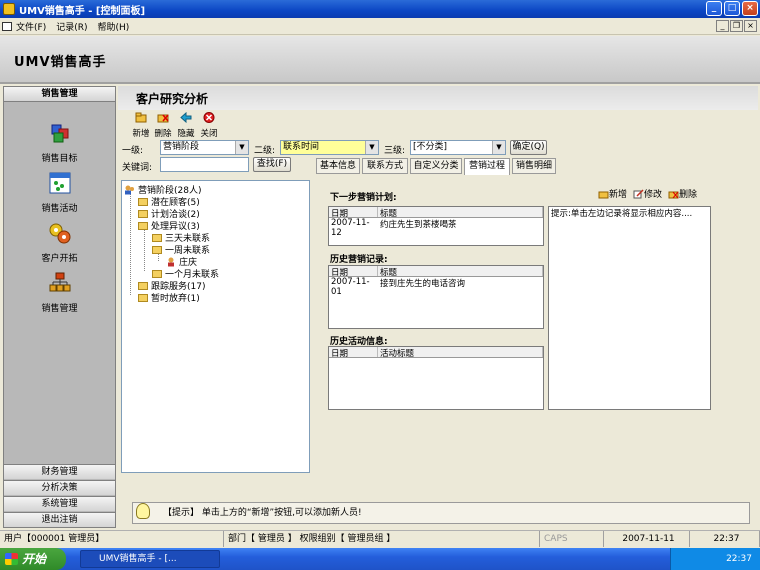  I want to click on nav-finance: 财务管理, so click(59, 471).